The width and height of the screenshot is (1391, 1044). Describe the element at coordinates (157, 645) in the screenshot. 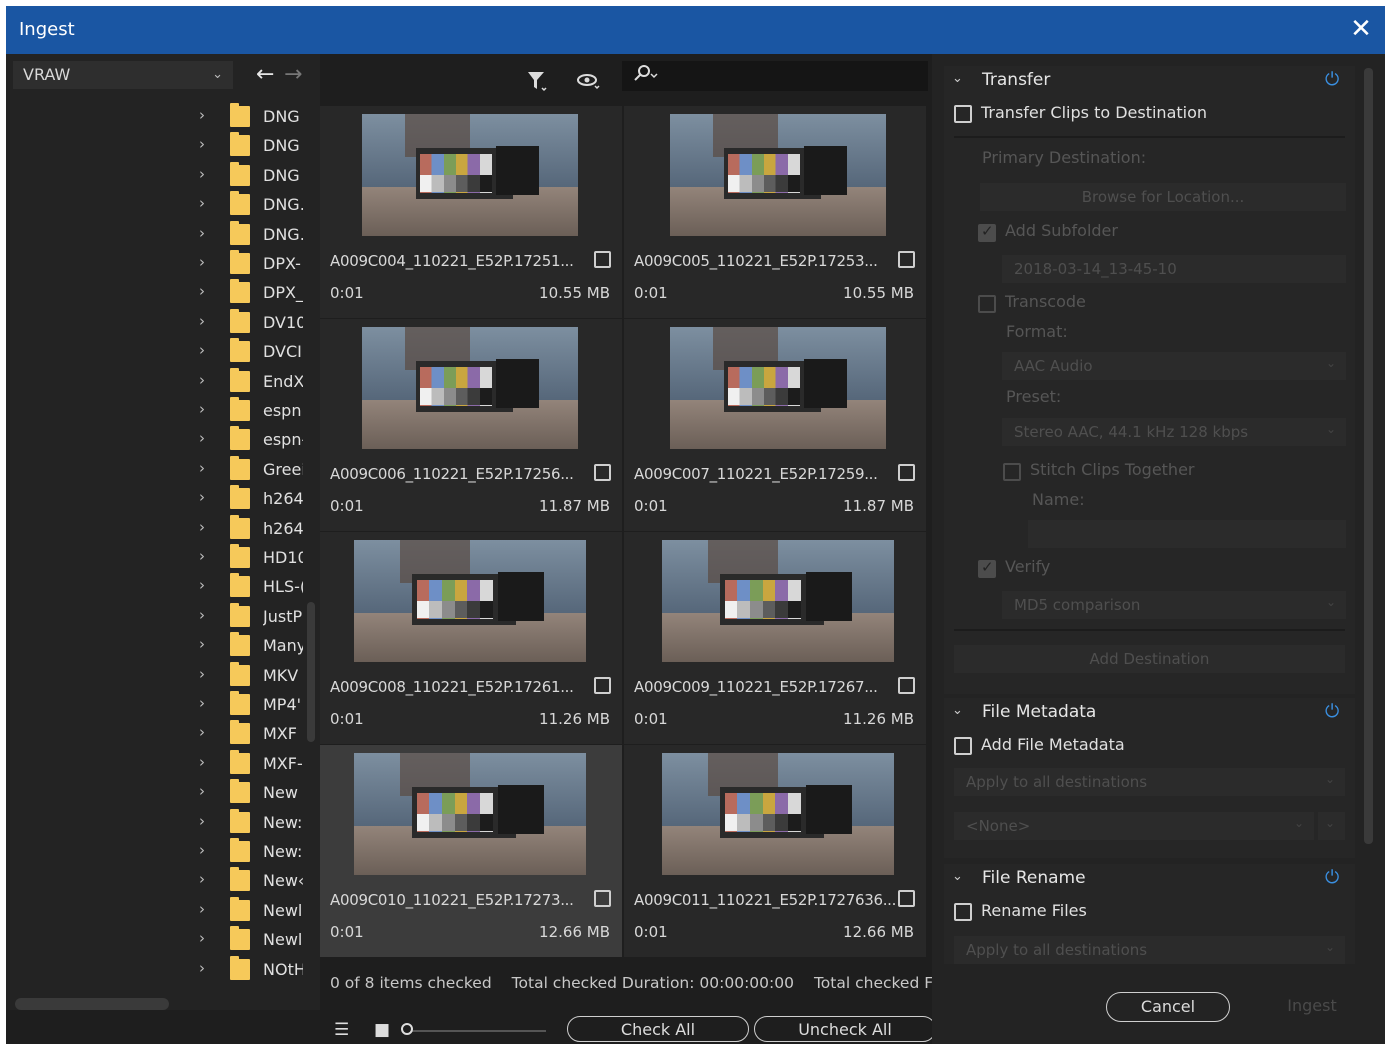

I see `folder-row: › Many` at that location.